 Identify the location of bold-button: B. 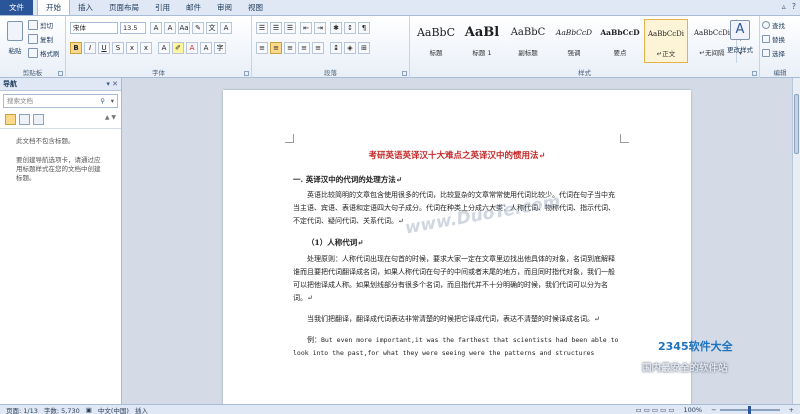
(76, 48).